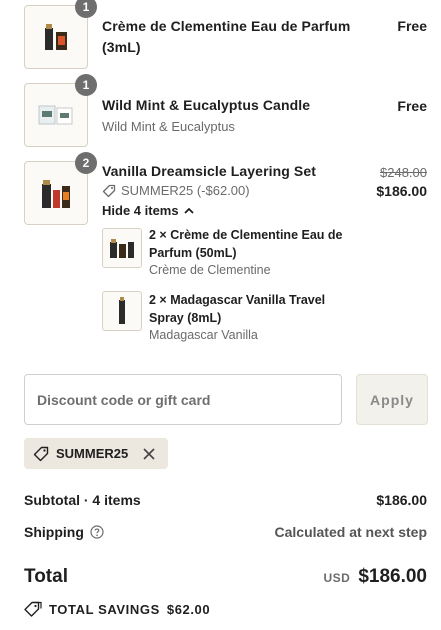  Describe the element at coordinates (183, 399) in the screenshot. I see `discount-code-input` at that location.